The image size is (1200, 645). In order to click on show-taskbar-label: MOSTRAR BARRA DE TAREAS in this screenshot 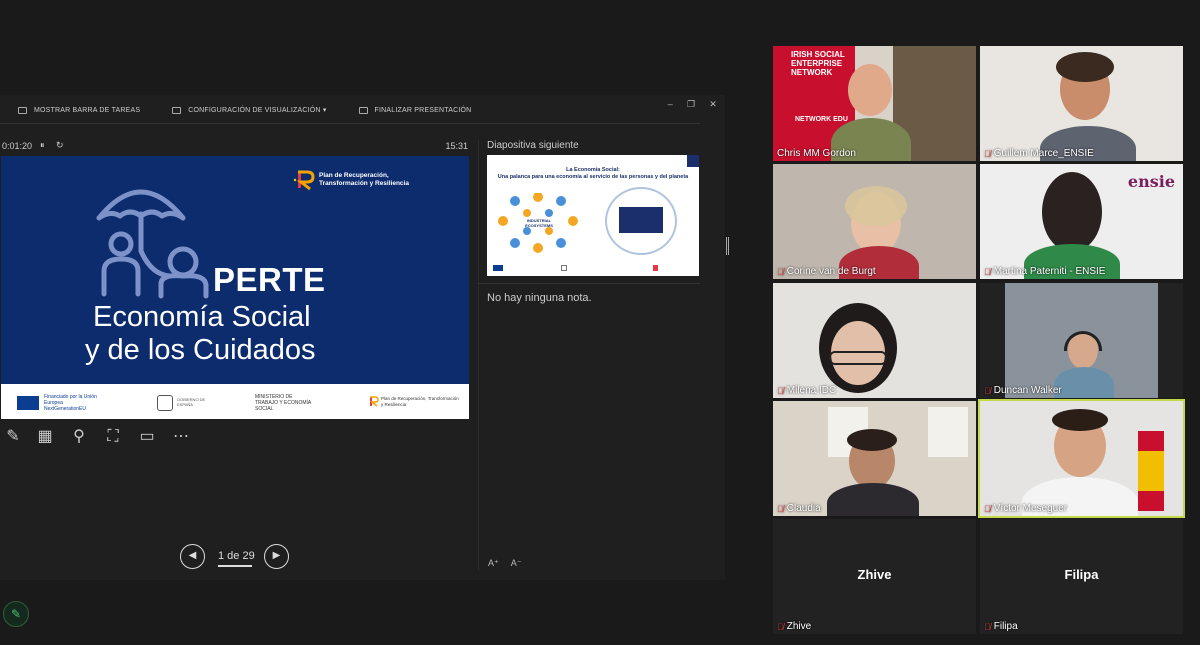, I will do `click(87, 110)`.